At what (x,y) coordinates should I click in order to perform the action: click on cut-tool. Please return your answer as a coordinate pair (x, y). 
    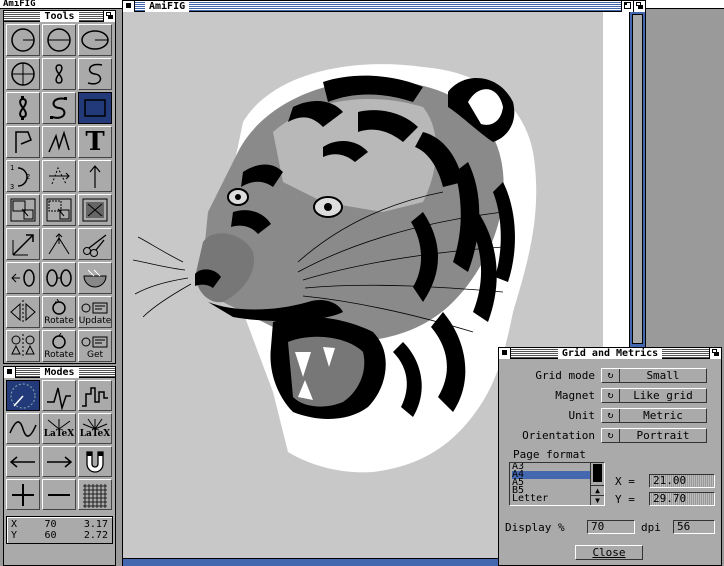
    Looking at the image, I should click on (95, 244).